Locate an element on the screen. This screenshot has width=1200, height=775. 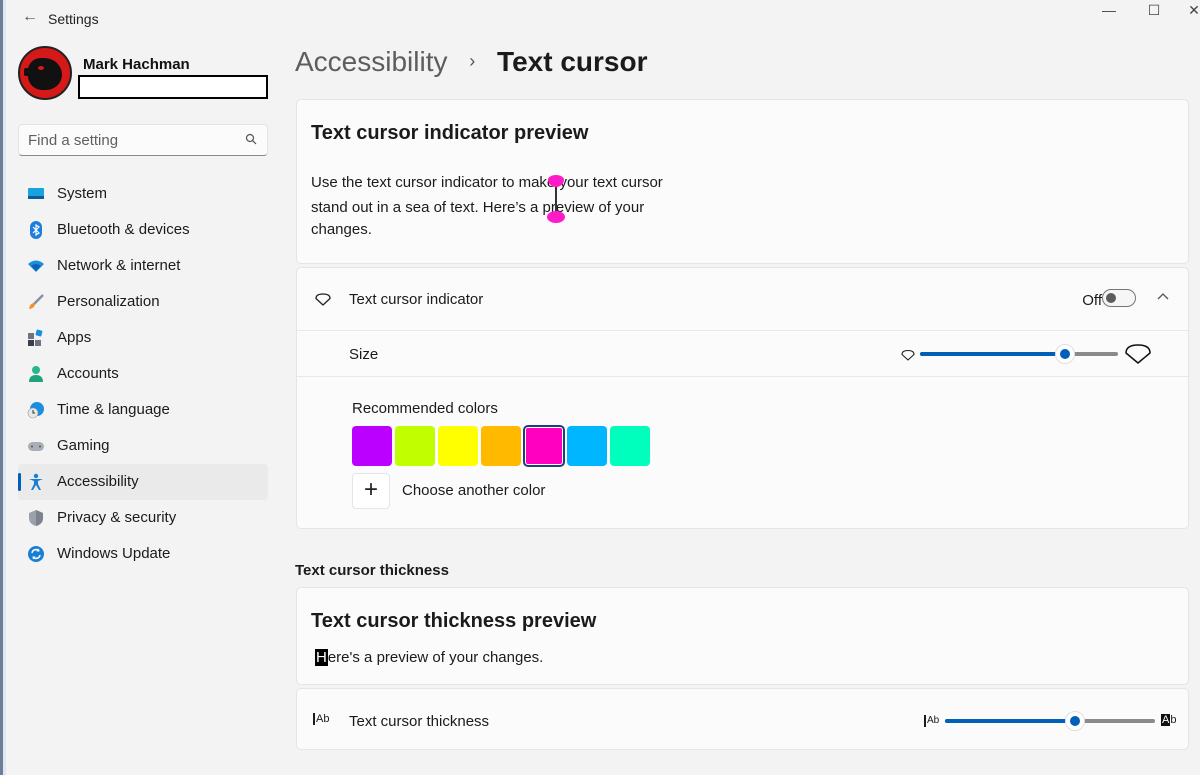
title-bar: ← Settings — ☐ ✕ is located at coordinates (603, 20).